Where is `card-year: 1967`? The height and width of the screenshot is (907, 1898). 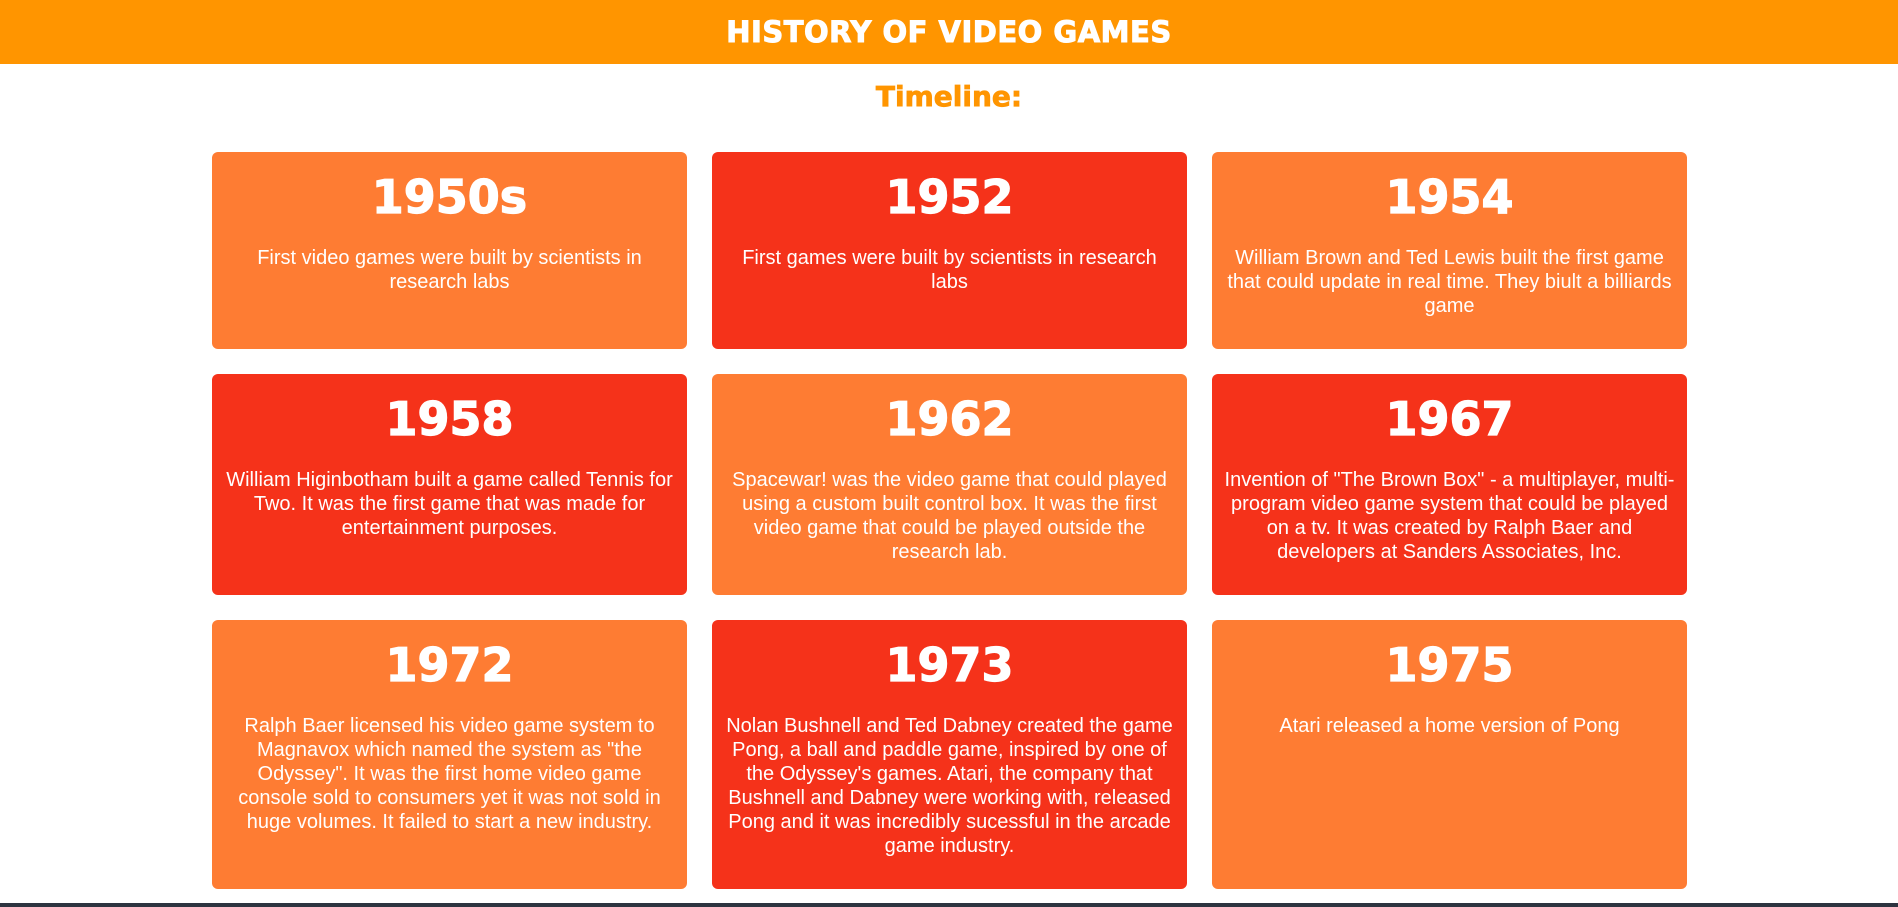
card-year: 1967 is located at coordinates (1449, 418).